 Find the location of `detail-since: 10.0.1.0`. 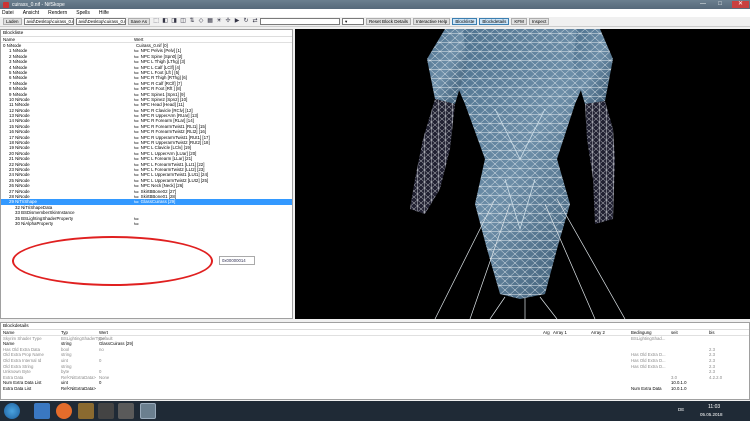

detail-since: 10.0.1.0 is located at coordinates (679, 388).